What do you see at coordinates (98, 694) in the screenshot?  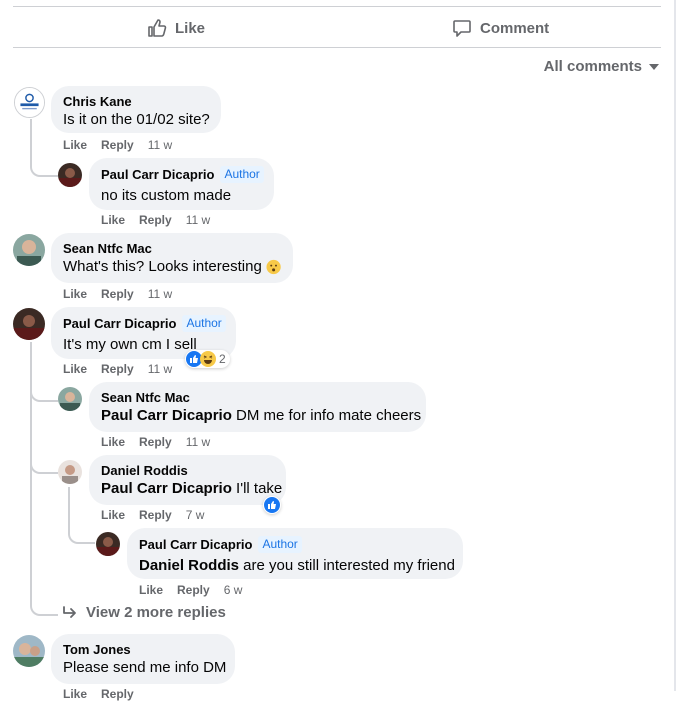 I see `comment-meta: Like Reply` at bounding box center [98, 694].